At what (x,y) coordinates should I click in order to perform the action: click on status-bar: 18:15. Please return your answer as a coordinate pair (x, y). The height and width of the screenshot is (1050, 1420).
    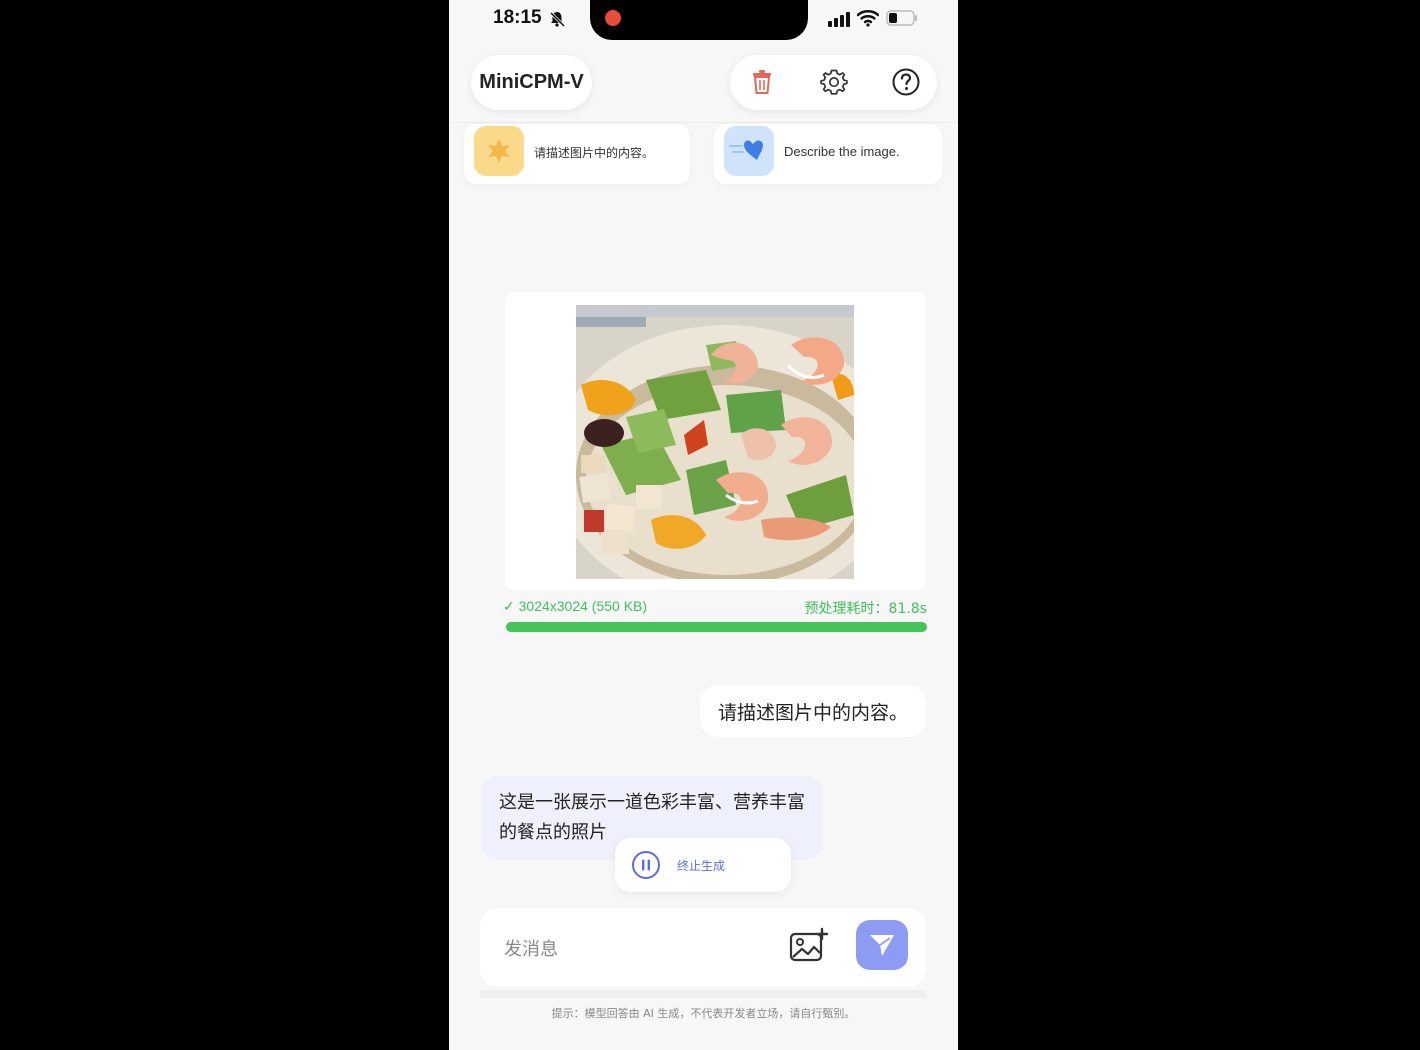
    Looking at the image, I should click on (703, 20).